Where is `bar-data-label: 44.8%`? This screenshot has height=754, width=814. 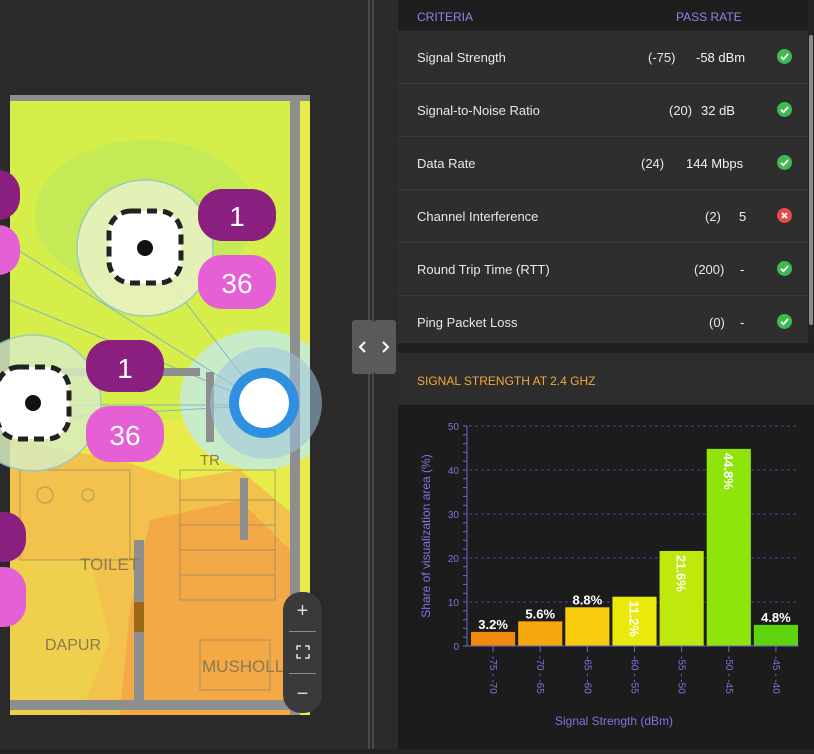
bar-data-label: 44.8% is located at coordinates (728, 471).